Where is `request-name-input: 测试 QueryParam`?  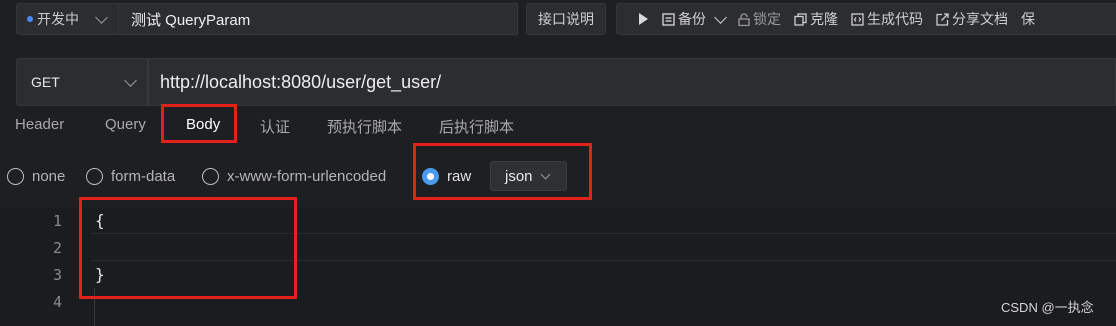 request-name-input: 测试 QueryParam is located at coordinates (318, 19).